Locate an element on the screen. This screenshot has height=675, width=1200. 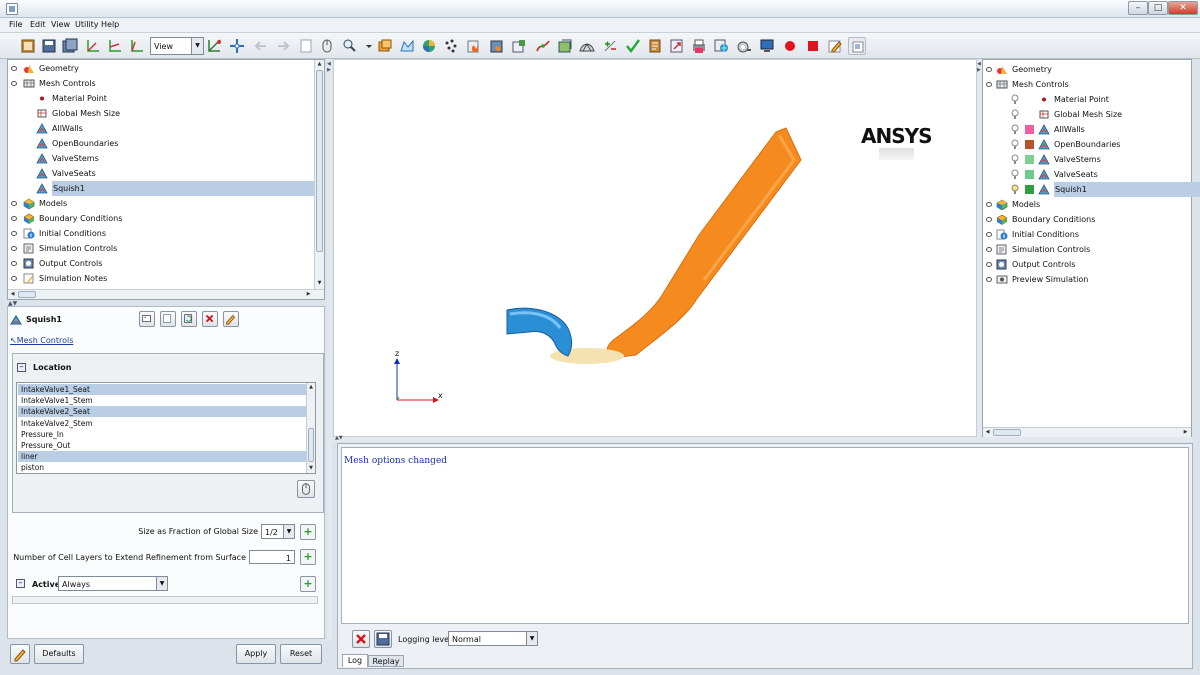
view-select: View ▼ is located at coordinates (177, 46).